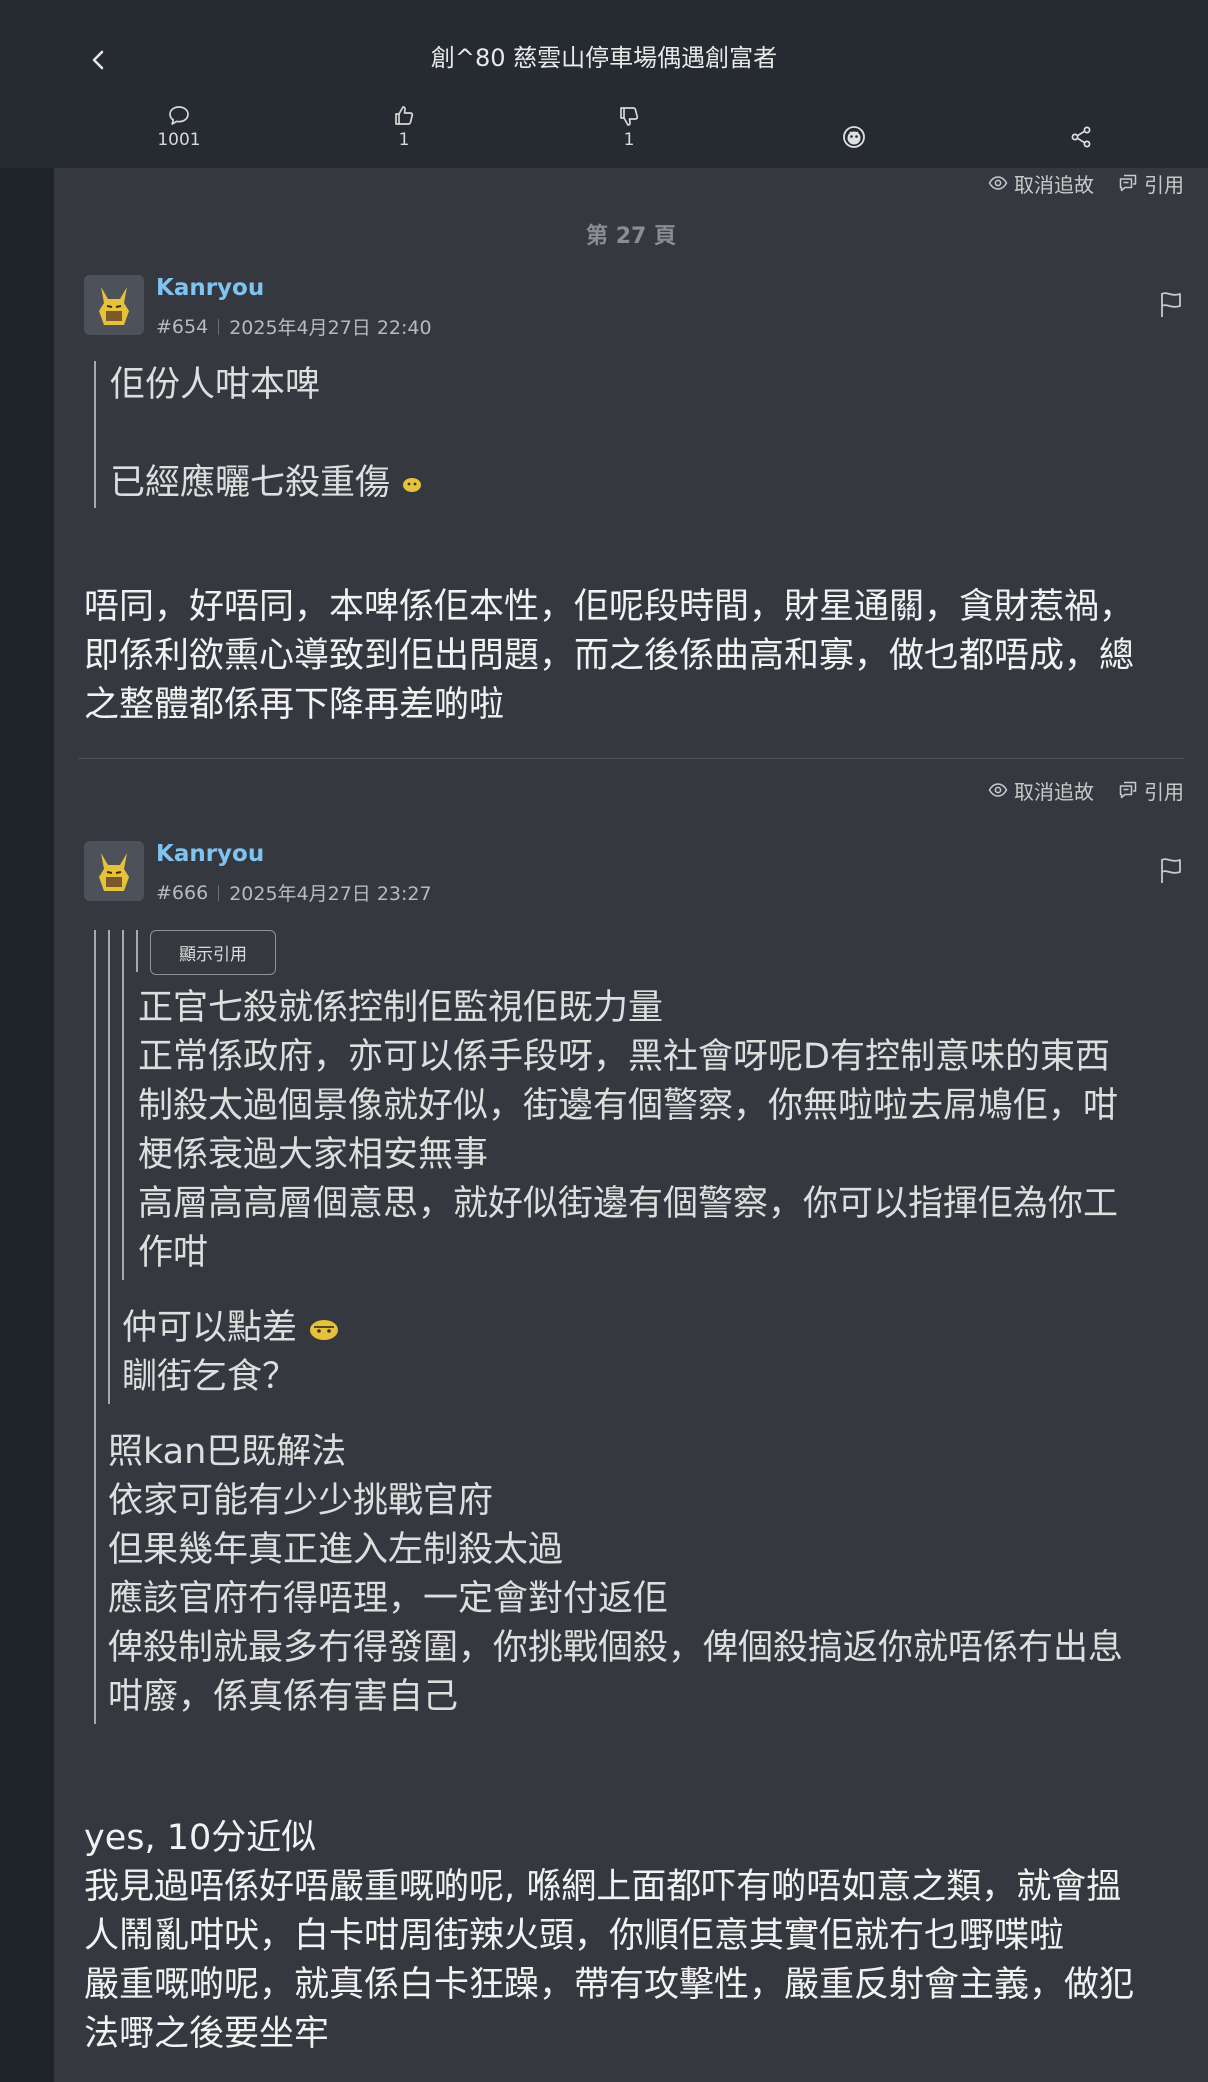  I want to click on back-button, so click(98, 60).